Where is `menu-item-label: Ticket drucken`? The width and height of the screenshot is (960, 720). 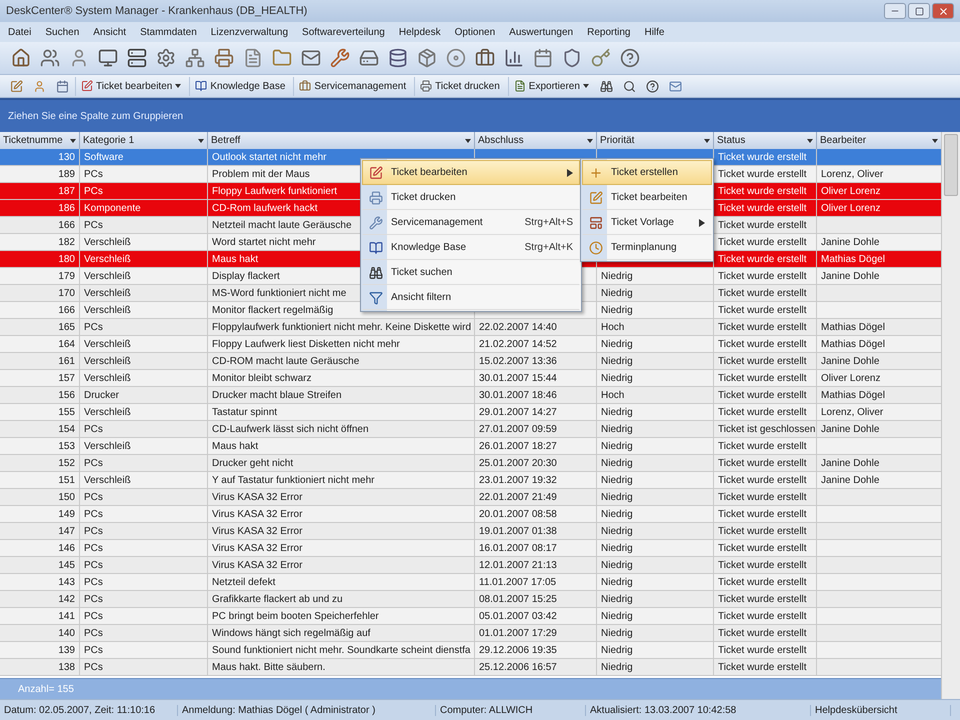
menu-item-label: Ticket drucken is located at coordinates (424, 197).